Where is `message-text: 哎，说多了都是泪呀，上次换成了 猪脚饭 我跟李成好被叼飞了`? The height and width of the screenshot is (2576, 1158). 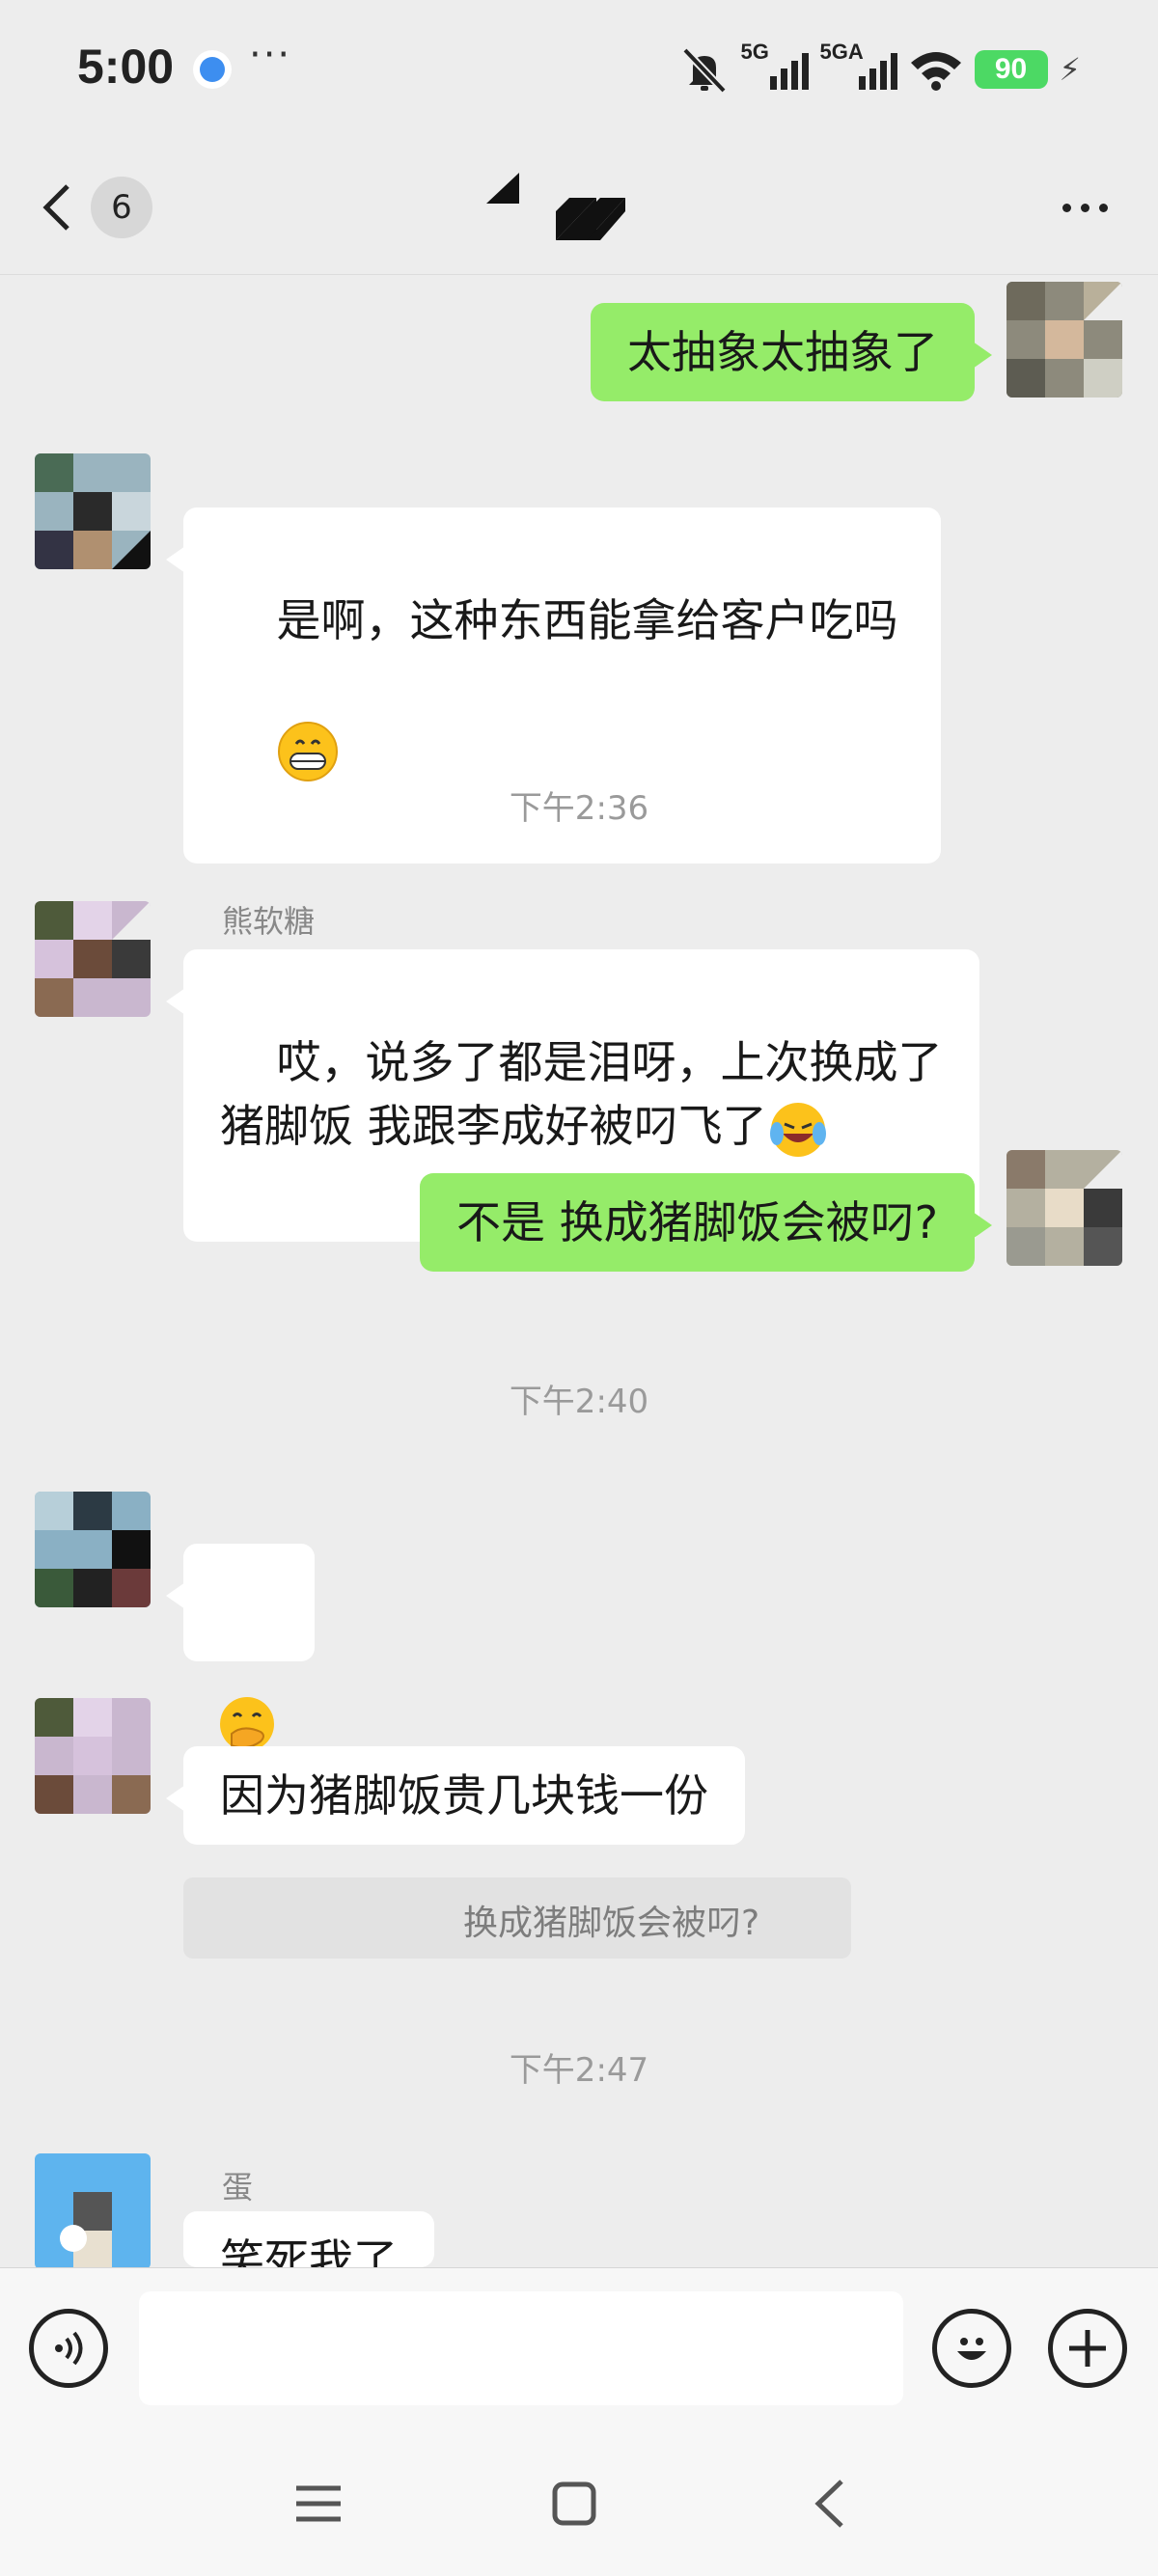 message-text: 哎，说多了都是泪呀，上次换成了 猪脚饭 我跟李成好被叼飞了 is located at coordinates (581, 1094).